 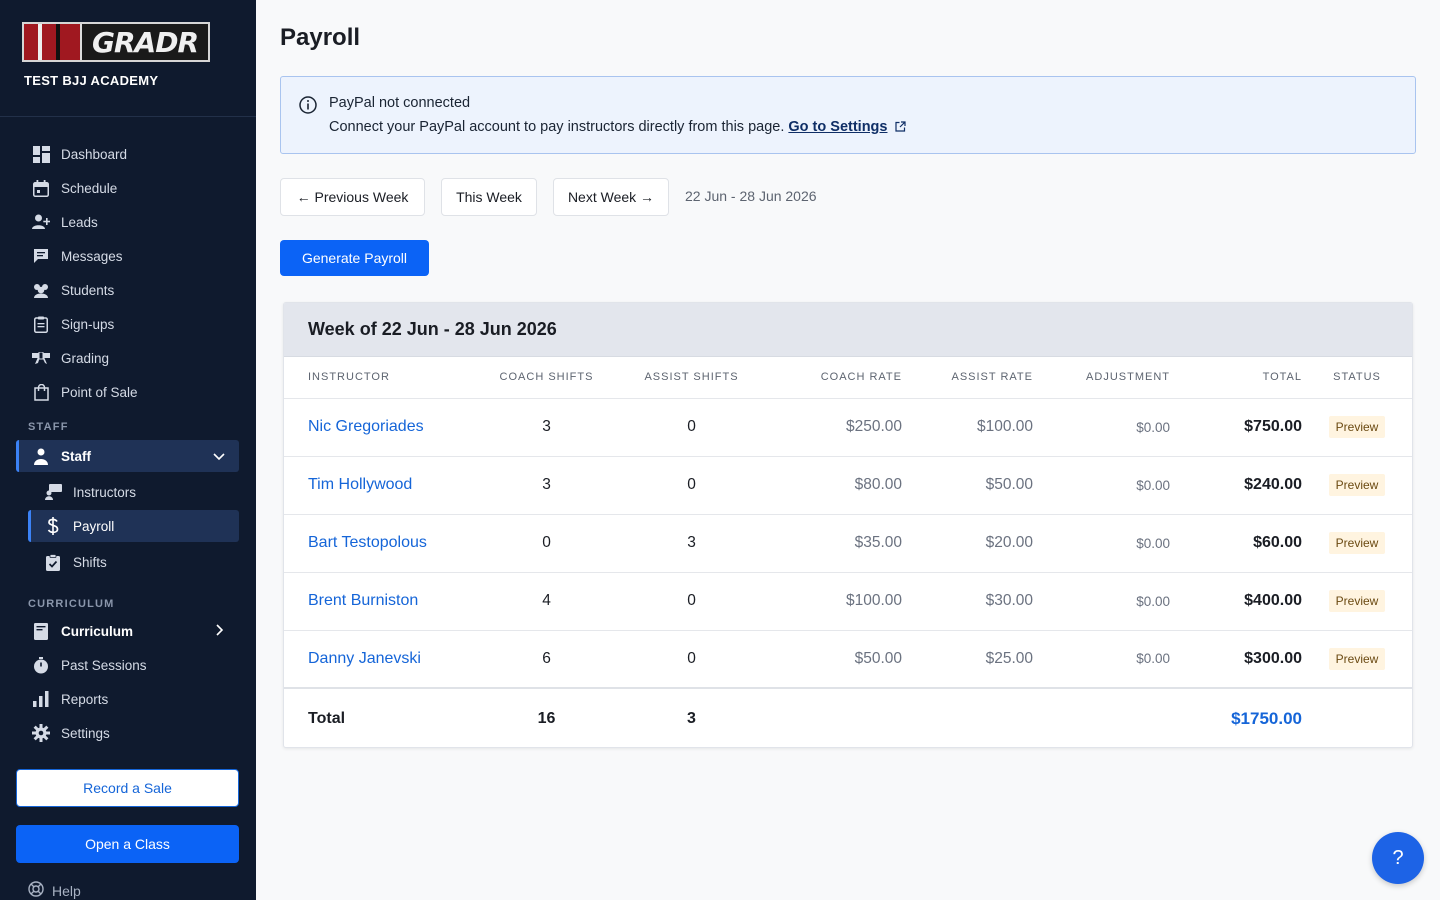 What do you see at coordinates (127, 788) in the screenshot?
I see `record-sale-button: Record a Sale` at bounding box center [127, 788].